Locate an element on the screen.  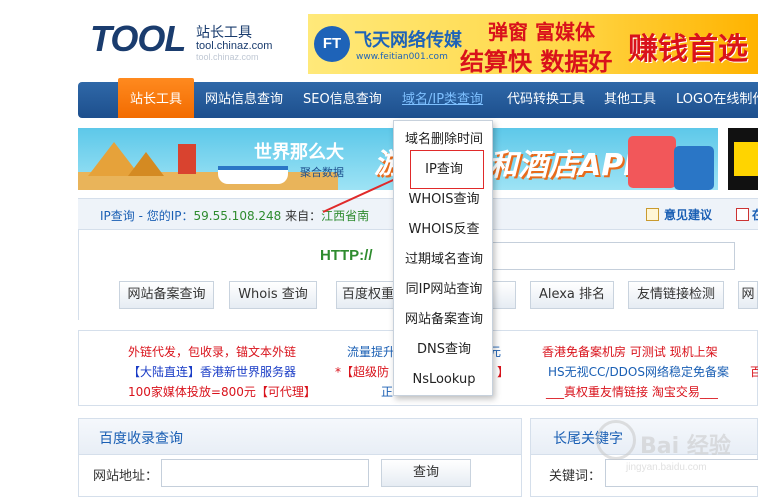
menu-item-whois-reverse: WHOIS反查 is located at coordinates (444, 230).